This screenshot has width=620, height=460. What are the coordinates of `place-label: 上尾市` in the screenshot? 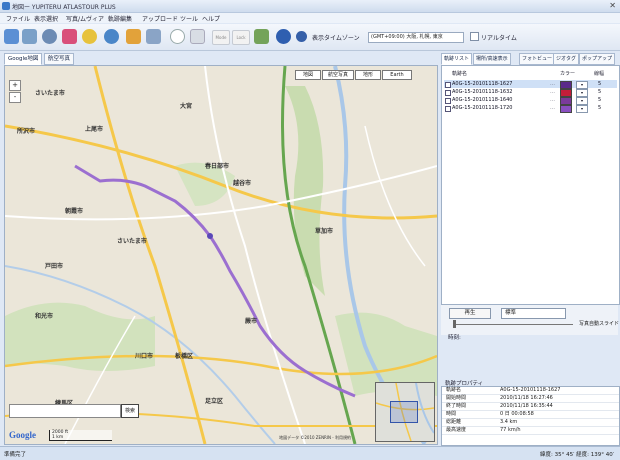 It's located at (94, 129).